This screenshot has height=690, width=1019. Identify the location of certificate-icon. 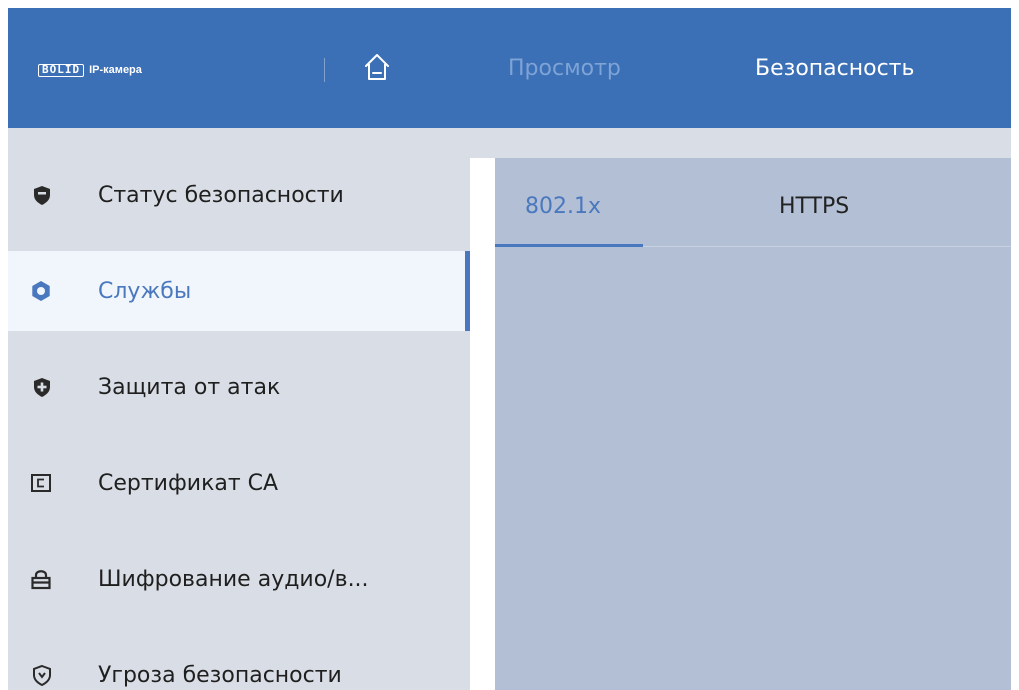
(41, 483).